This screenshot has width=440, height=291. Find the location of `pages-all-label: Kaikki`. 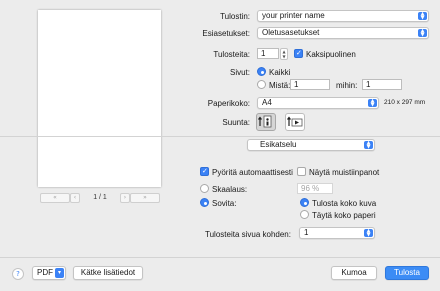

pages-all-label: Kaikki is located at coordinates (280, 72).